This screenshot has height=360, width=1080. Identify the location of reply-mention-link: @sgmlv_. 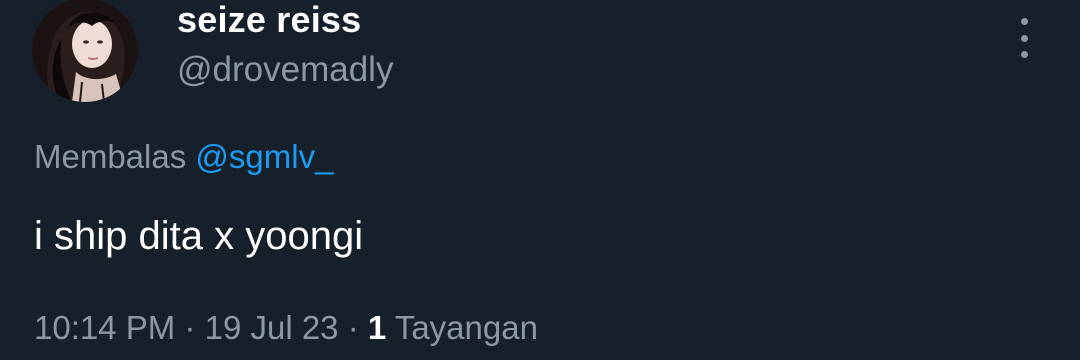
(264, 156).